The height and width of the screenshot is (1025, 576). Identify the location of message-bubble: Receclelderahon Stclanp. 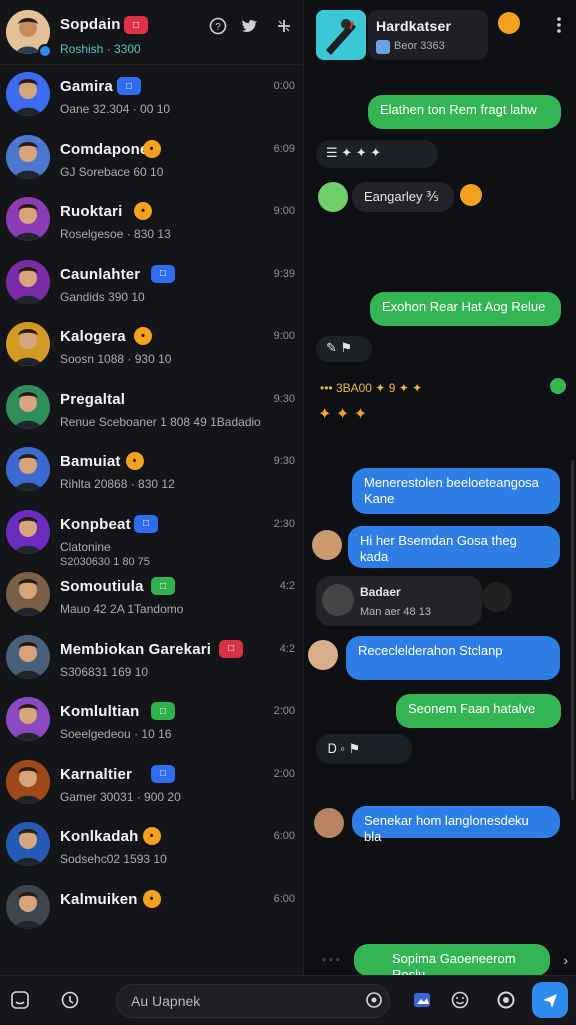
(453, 658).